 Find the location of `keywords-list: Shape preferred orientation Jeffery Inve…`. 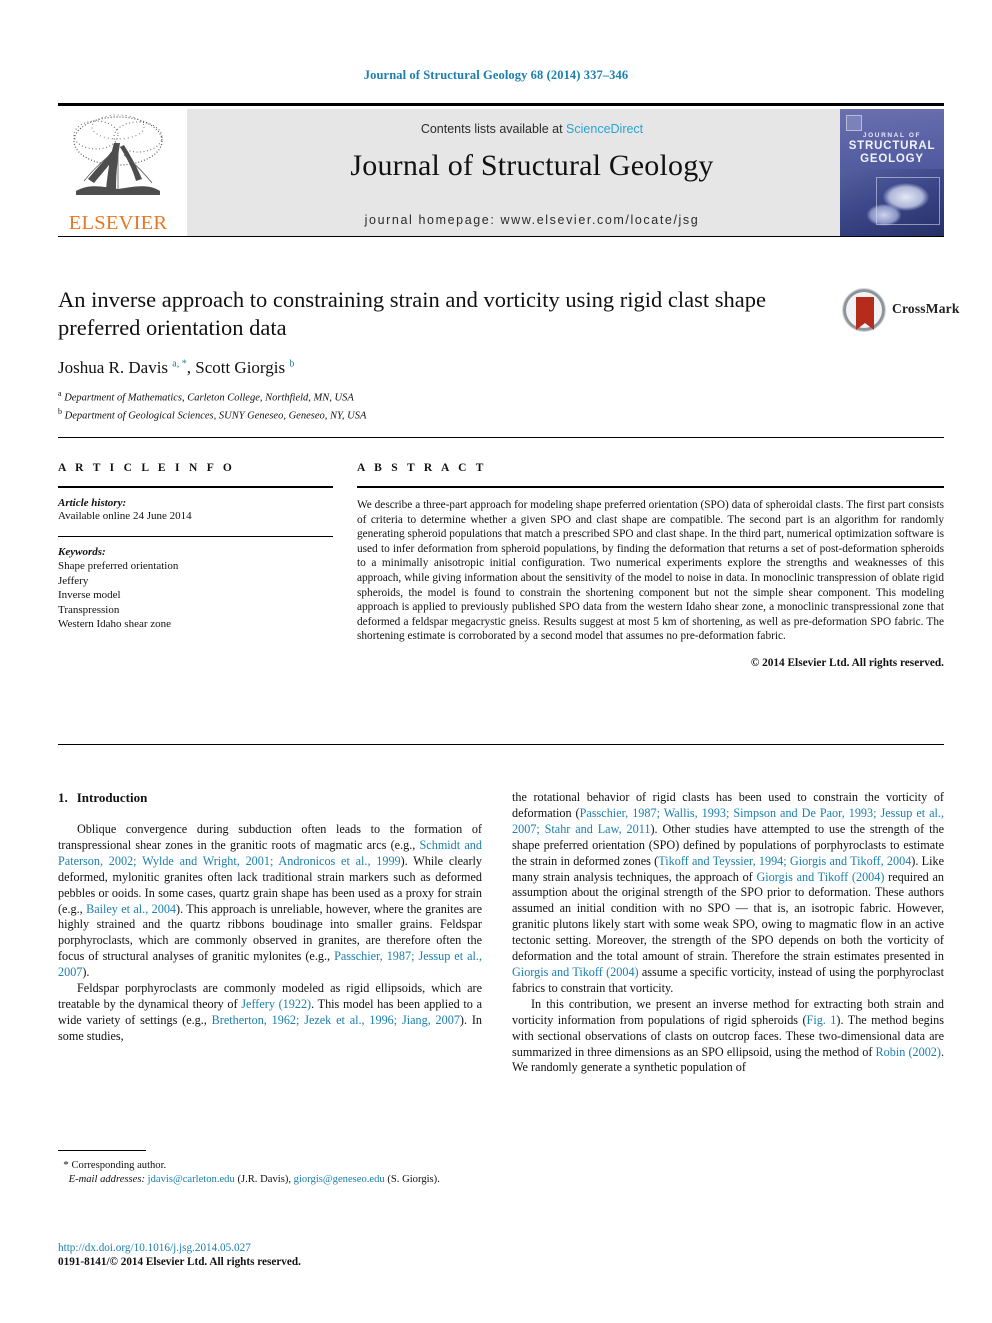

keywords-list: Shape preferred orientation Jeffery Inve… is located at coordinates (195, 595).